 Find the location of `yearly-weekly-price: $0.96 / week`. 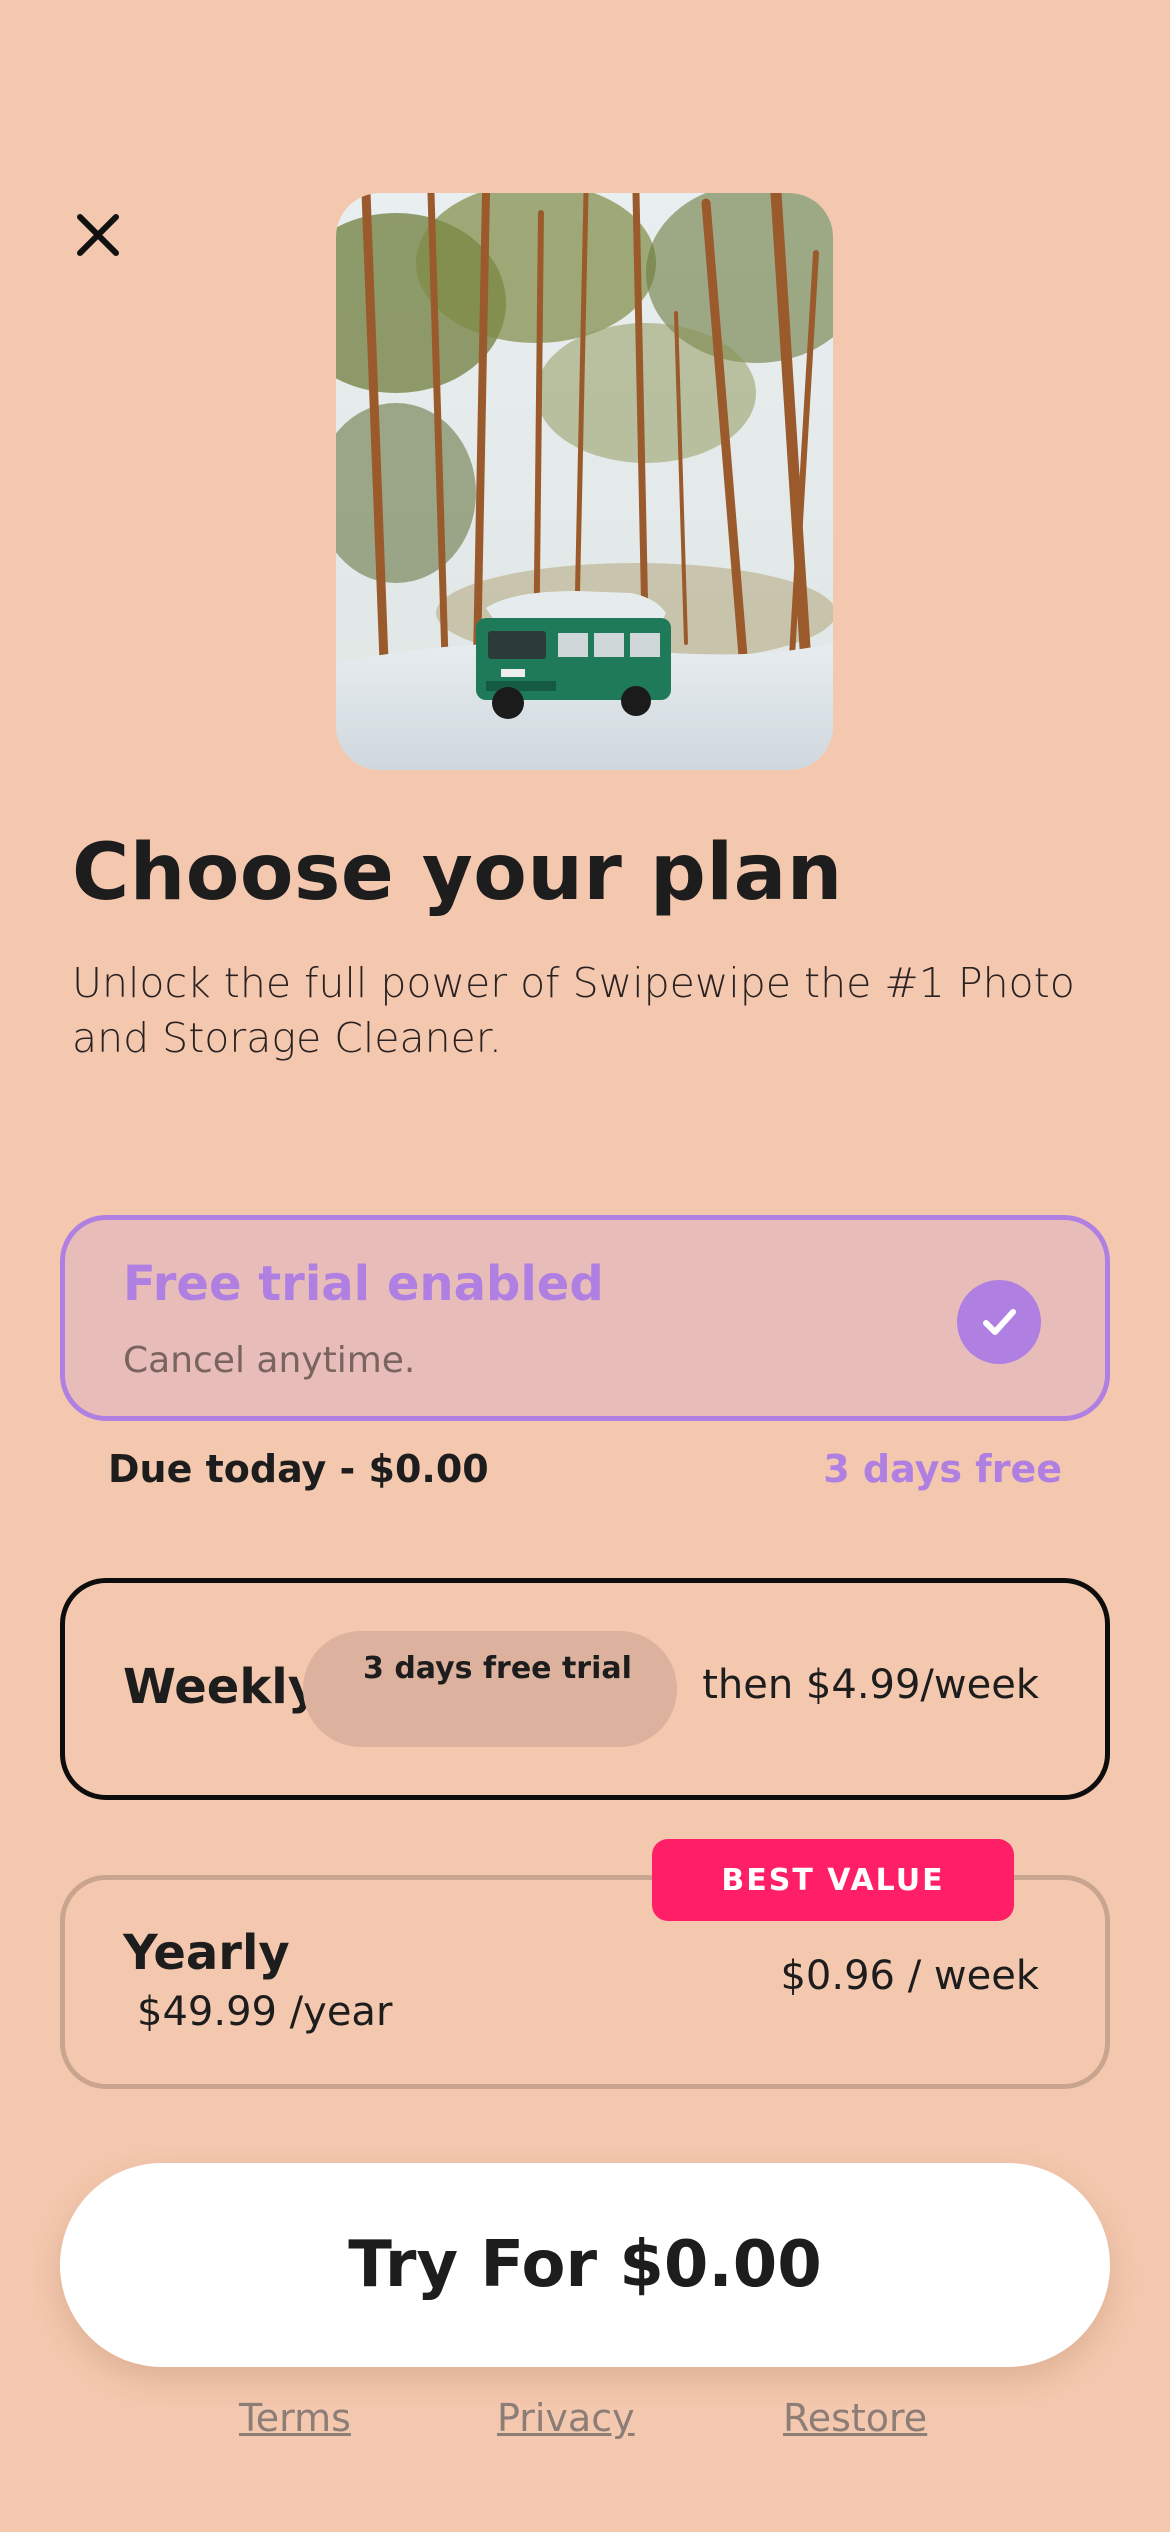

yearly-weekly-price: $0.96 / week is located at coordinates (909, 1976).